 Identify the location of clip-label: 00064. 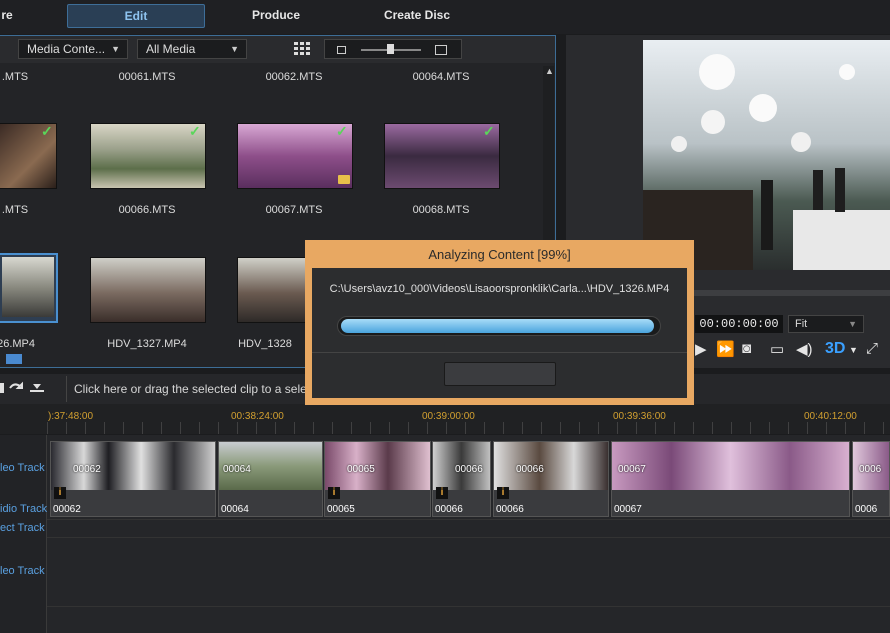
(237, 469).